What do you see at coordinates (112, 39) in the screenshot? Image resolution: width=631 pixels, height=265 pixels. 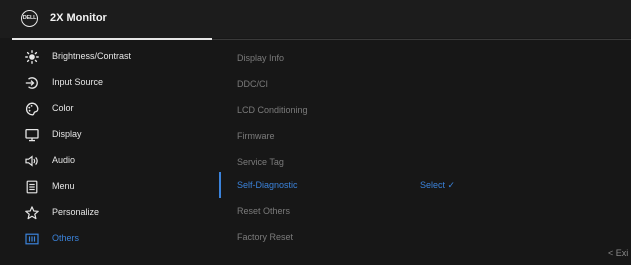 I see `menu-underline-active` at bounding box center [112, 39].